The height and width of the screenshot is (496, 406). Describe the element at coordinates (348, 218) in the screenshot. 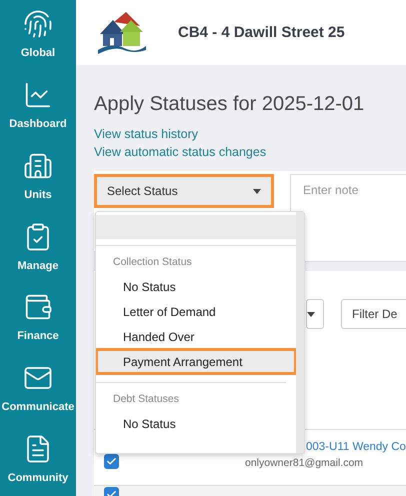

I see `note-field: Enter note` at that location.